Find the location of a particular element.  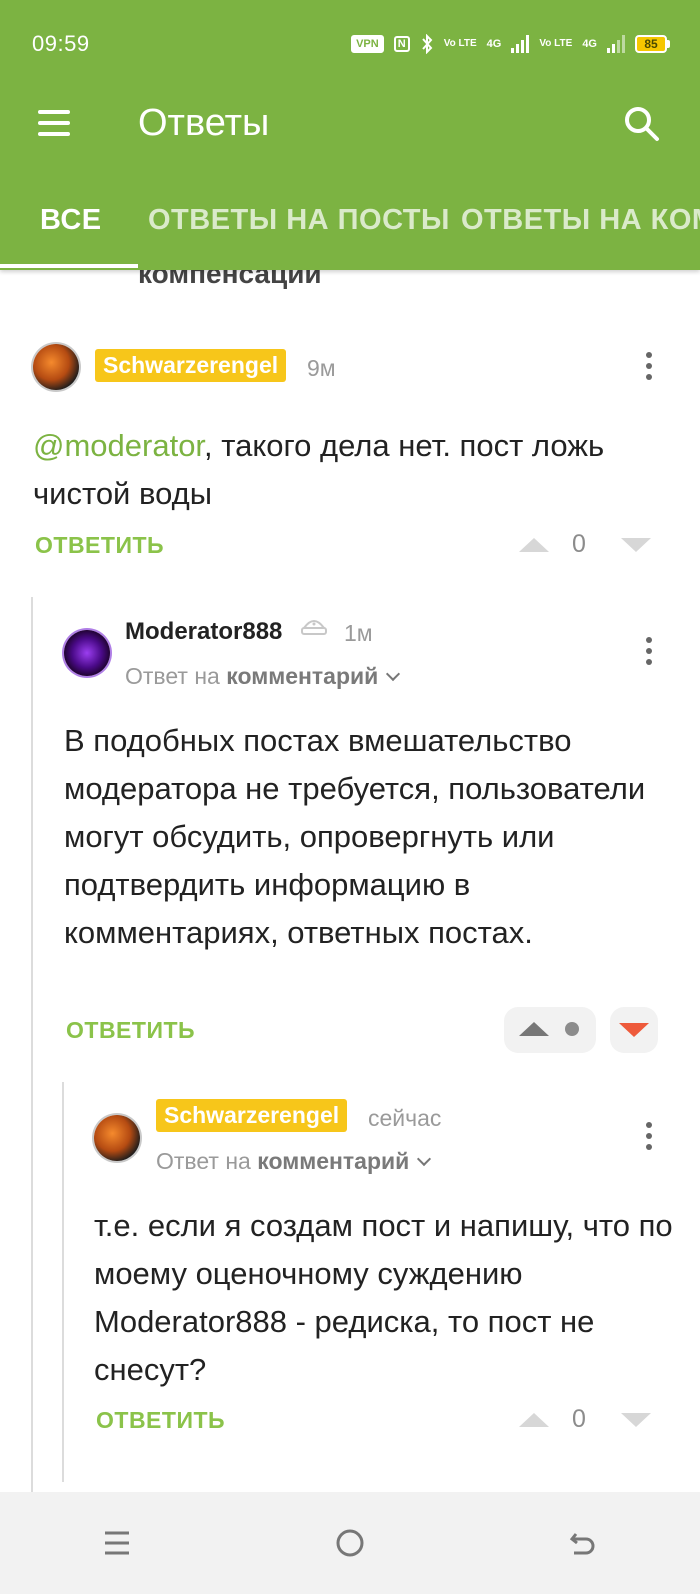

page-title: Ответы is located at coordinates (204, 123).